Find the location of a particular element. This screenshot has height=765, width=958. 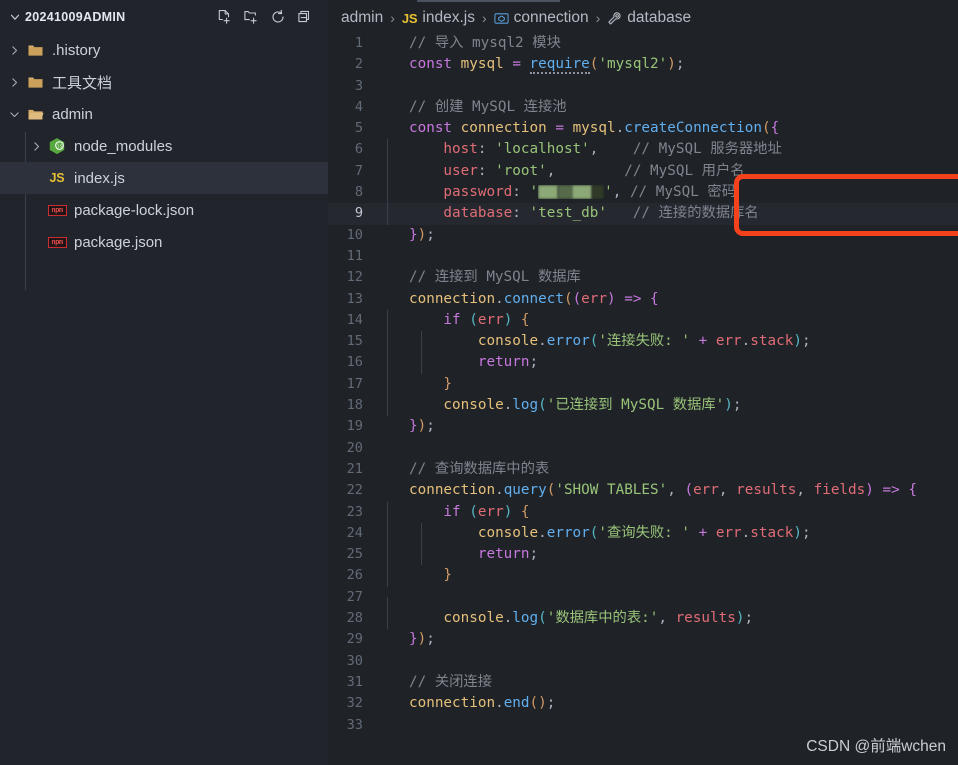

code-line: 17 } is located at coordinates (643, 384).